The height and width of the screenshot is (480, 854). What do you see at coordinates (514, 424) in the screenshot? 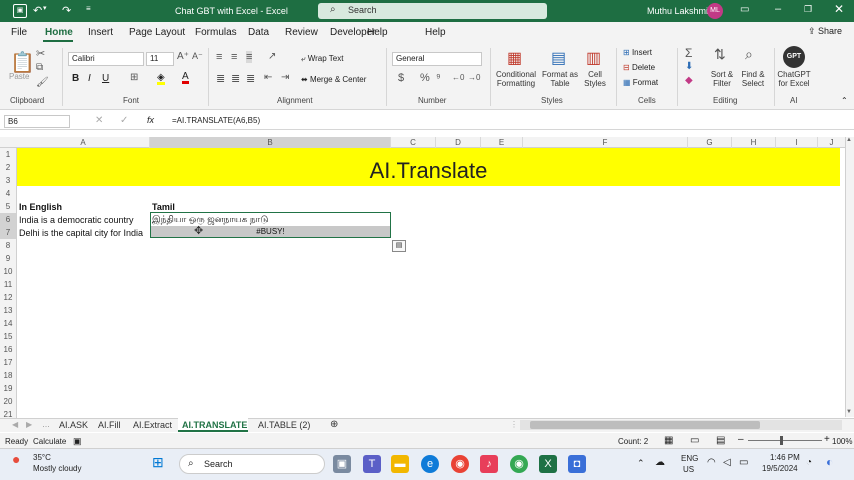
I see `tab-split-handle: ⋮` at bounding box center [514, 424].